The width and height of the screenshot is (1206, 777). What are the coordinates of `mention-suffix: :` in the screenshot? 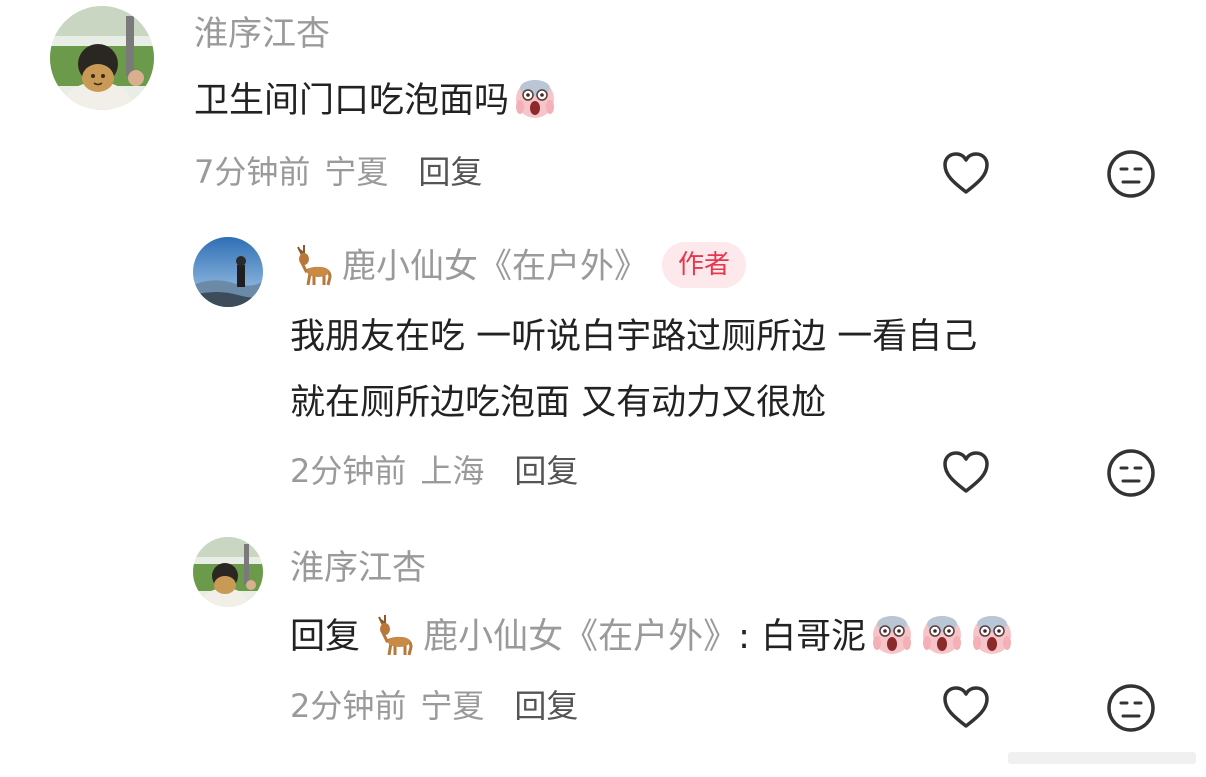 It's located at (744, 637).